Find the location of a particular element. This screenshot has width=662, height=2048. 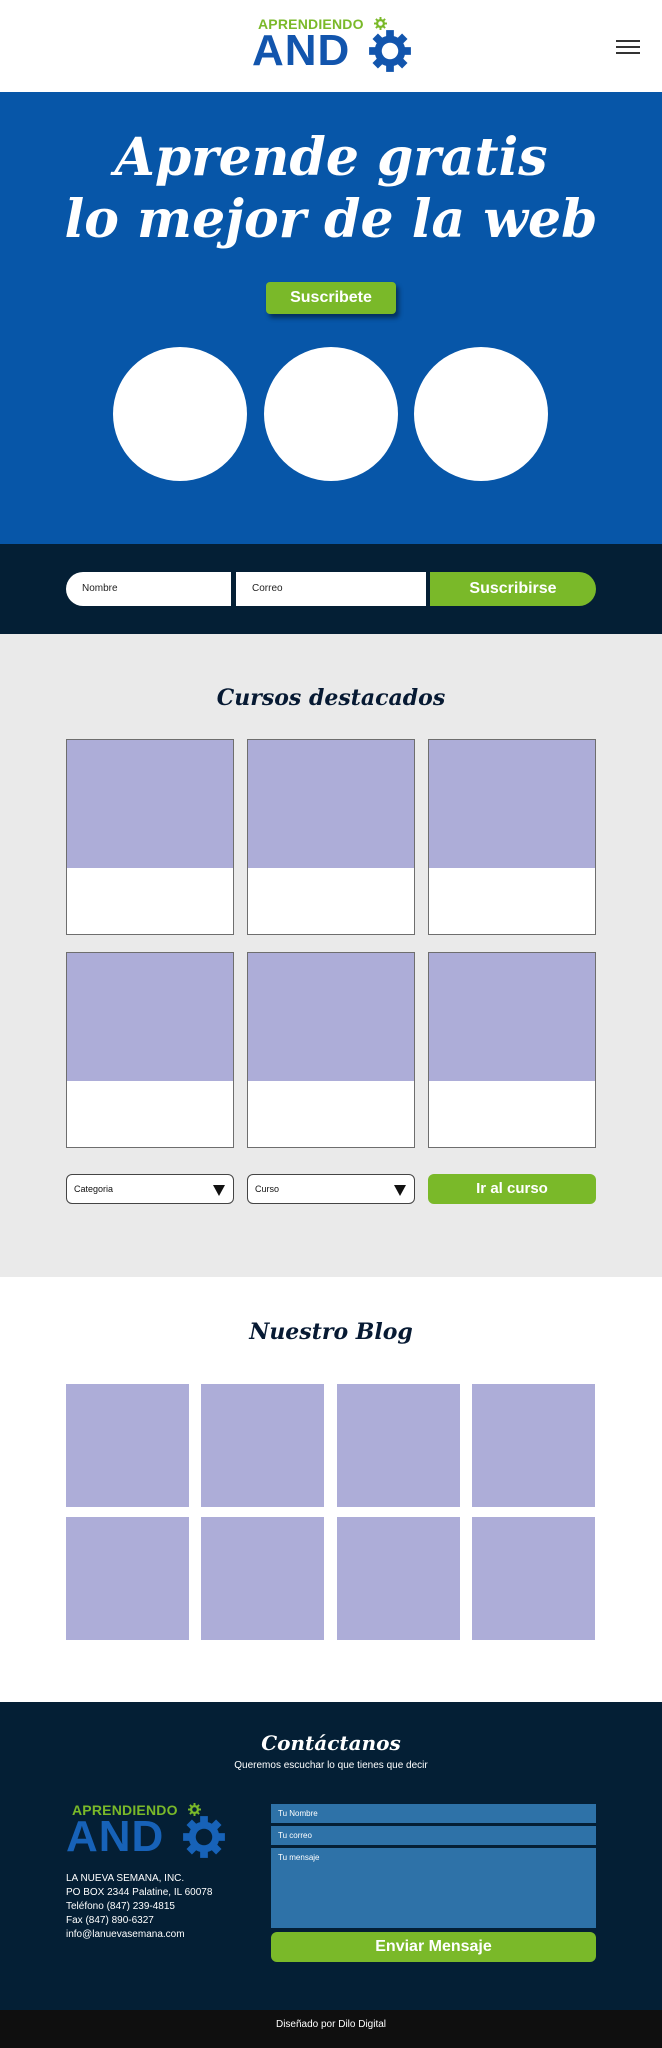

address-fax: Fax (847) 890-6327 is located at coordinates (110, 1920).